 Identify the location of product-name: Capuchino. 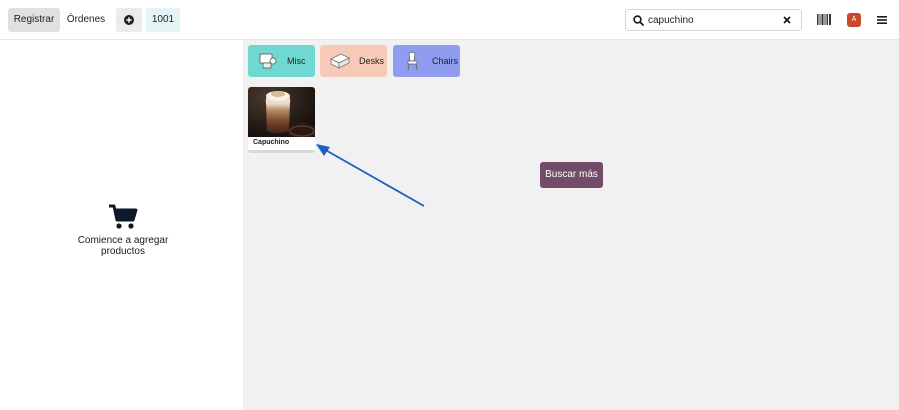
(271, 142).